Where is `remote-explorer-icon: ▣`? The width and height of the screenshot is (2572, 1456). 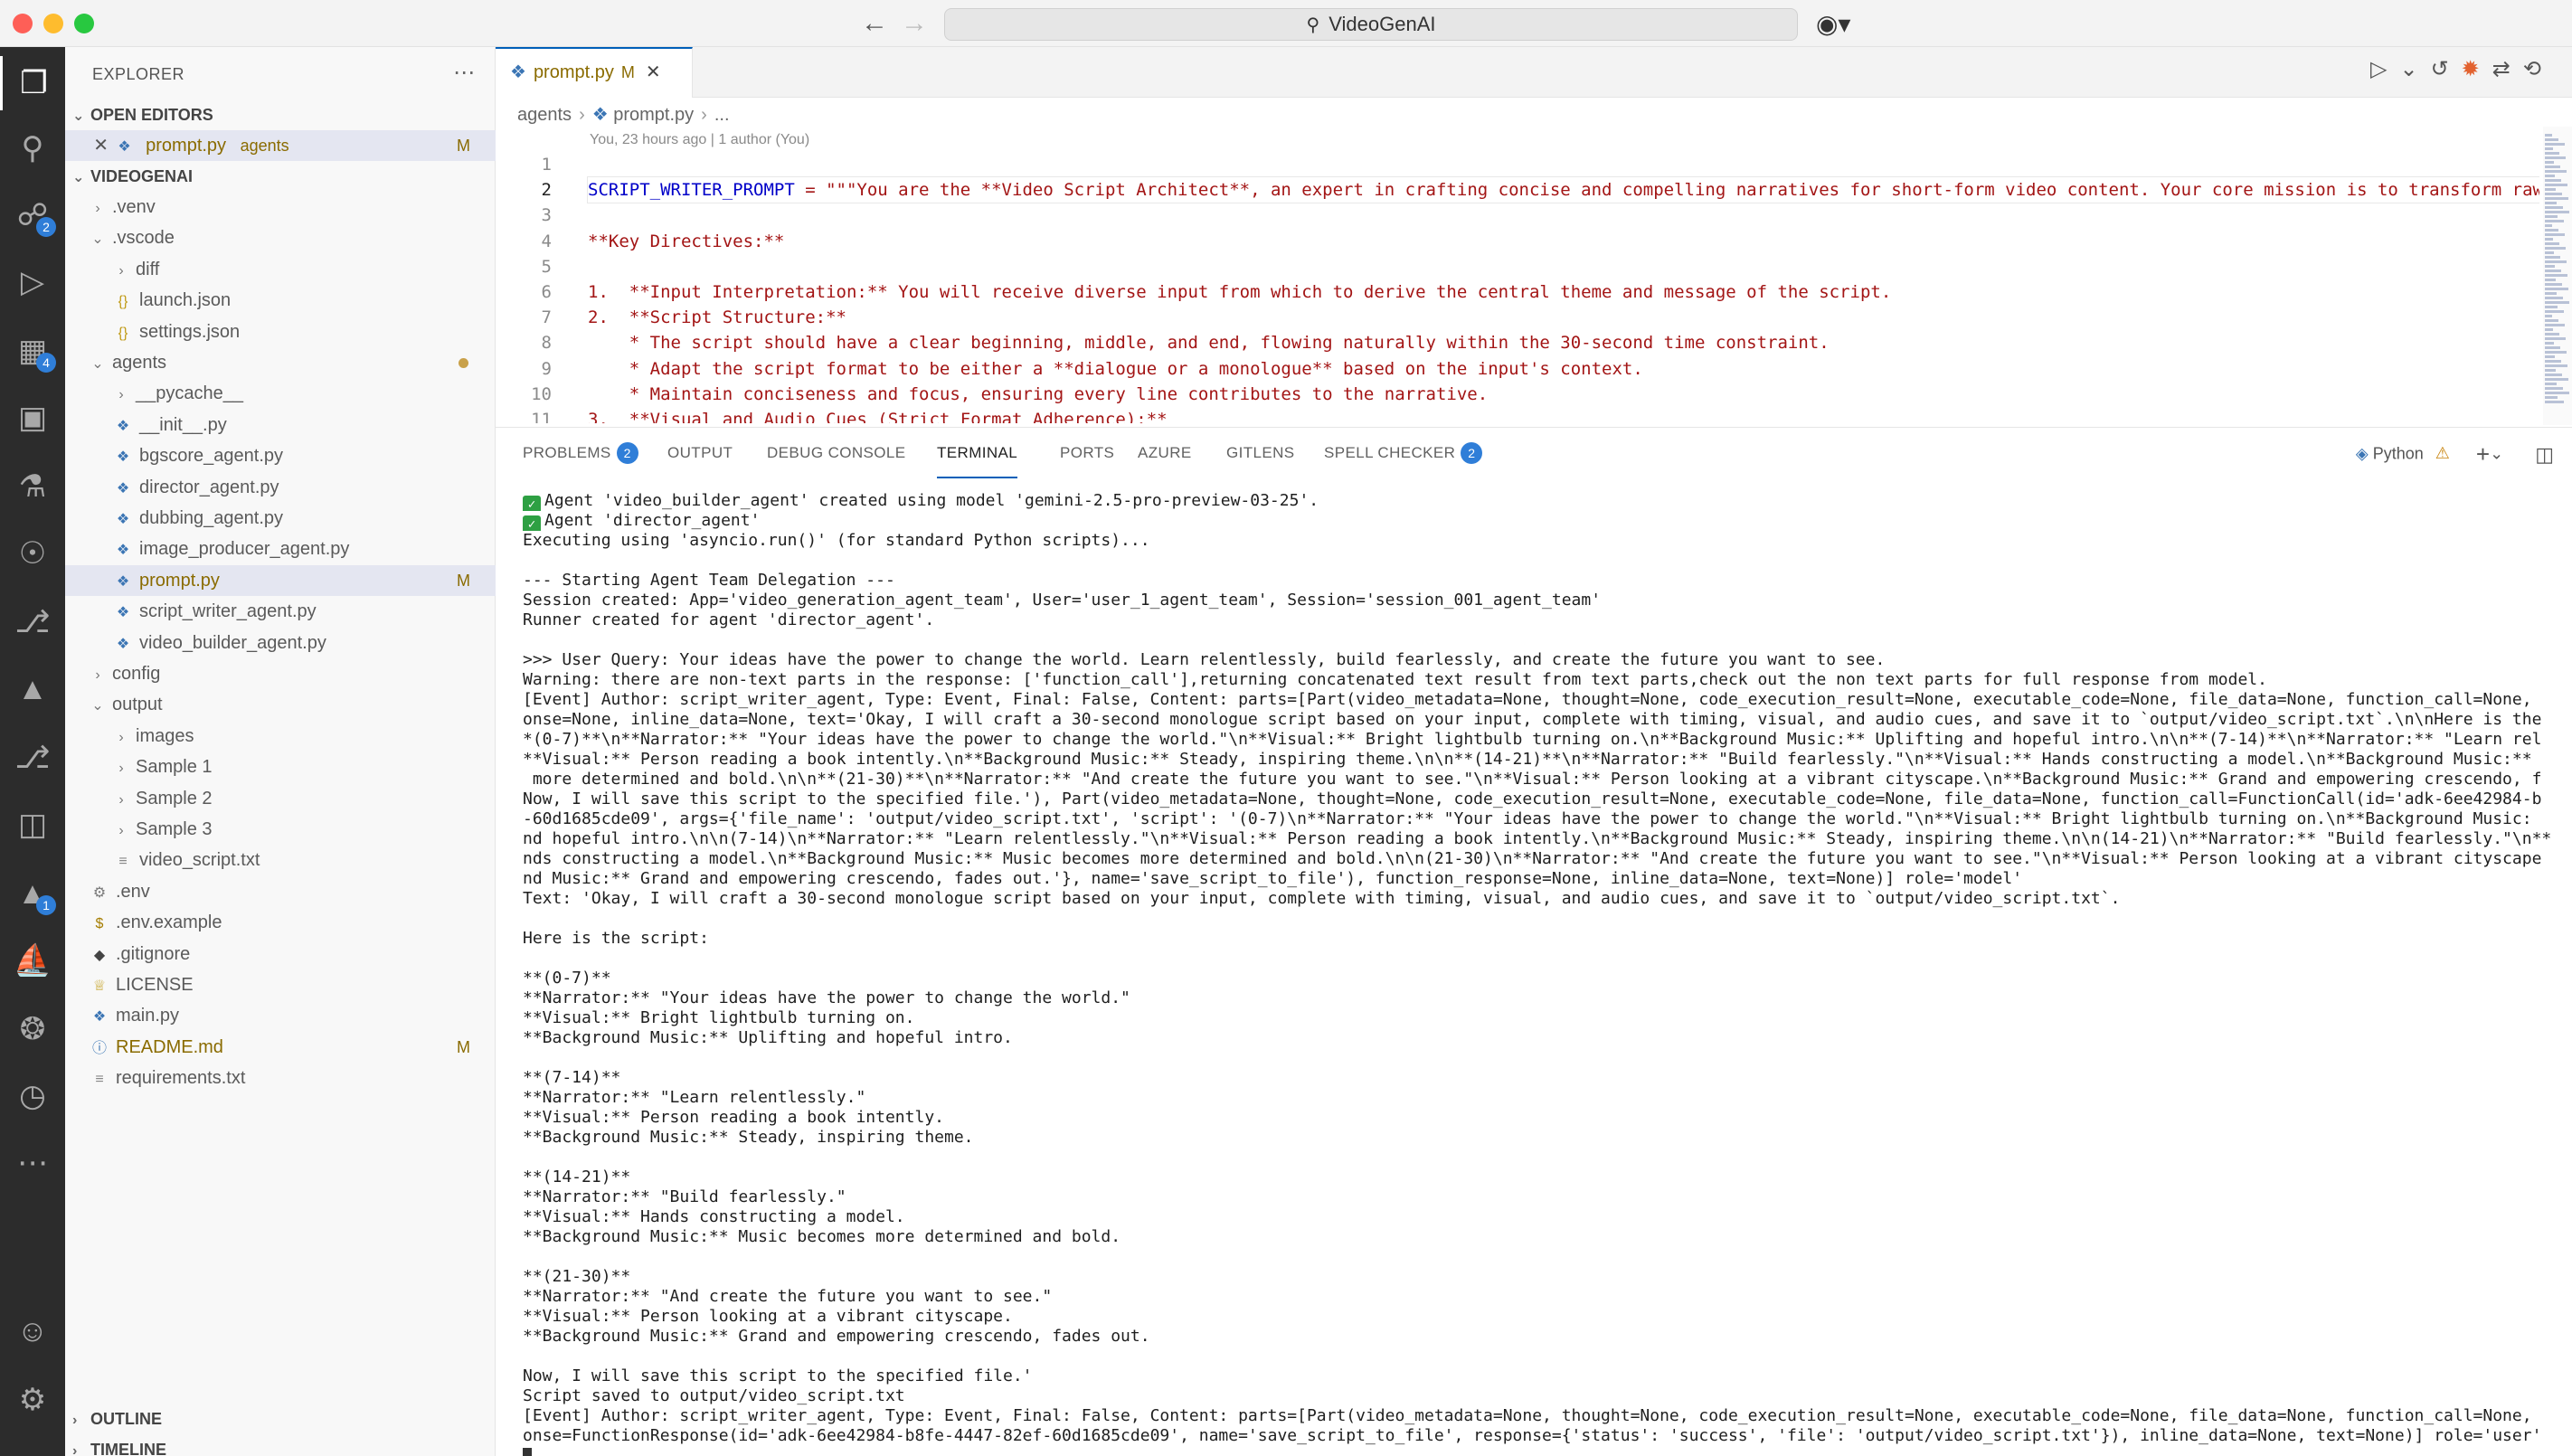
remote-explorer-icon: ▣ is located at coordinates (32, 418).